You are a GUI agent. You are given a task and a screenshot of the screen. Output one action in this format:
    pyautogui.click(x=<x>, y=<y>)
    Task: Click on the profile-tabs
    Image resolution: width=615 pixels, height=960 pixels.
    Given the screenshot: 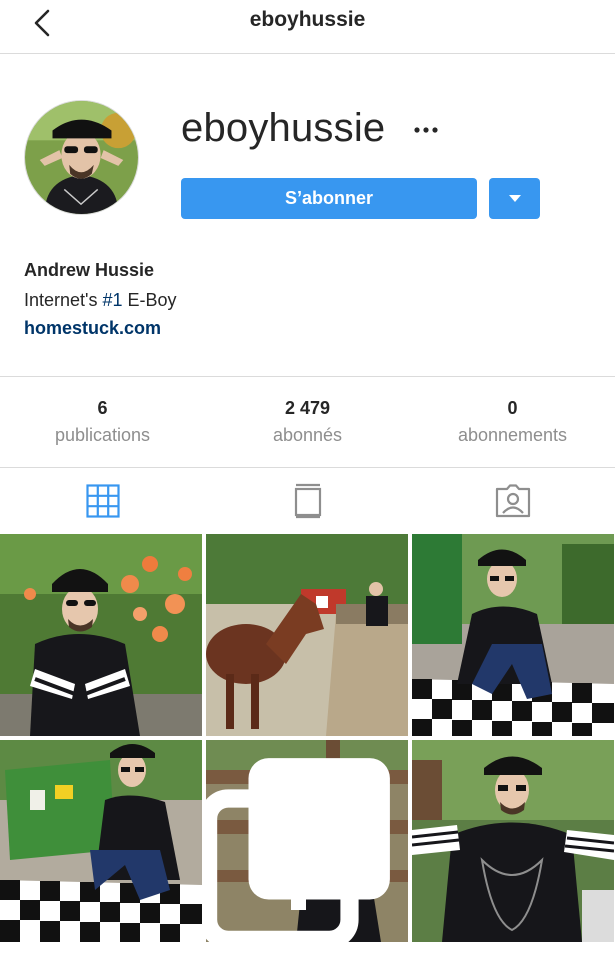 What is the action you would take?
    pyautogui.click(x=307, y=501)
    